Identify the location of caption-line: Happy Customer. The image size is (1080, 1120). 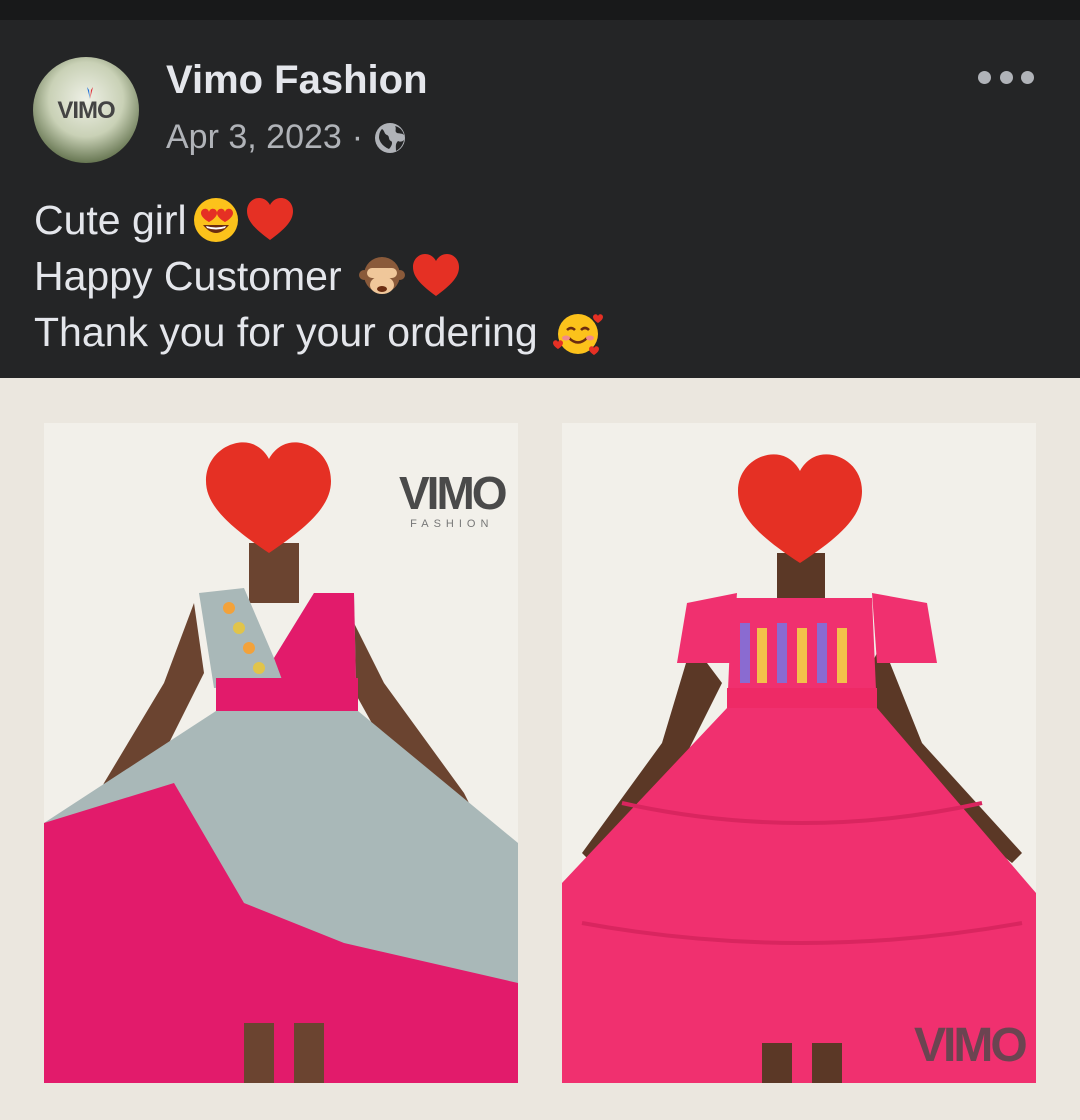
(318, 276).